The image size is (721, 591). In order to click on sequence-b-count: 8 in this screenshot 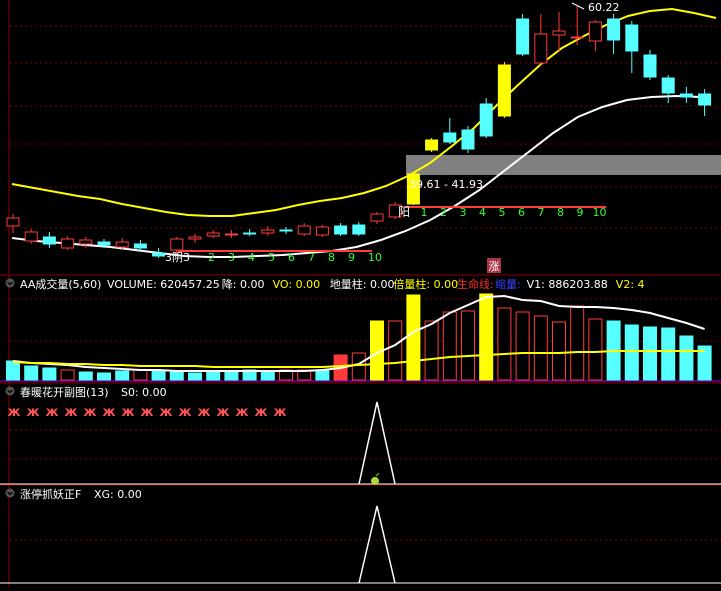, I will do `click(560, 212)`.